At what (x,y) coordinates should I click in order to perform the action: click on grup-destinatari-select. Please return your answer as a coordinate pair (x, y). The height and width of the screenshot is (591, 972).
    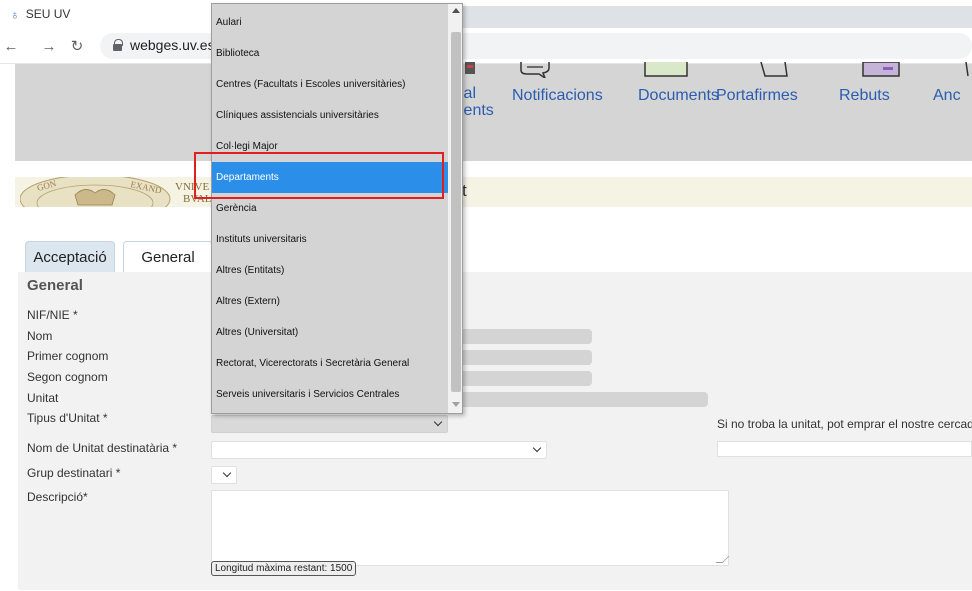
    Looking at the image, I should click on (224, 475).